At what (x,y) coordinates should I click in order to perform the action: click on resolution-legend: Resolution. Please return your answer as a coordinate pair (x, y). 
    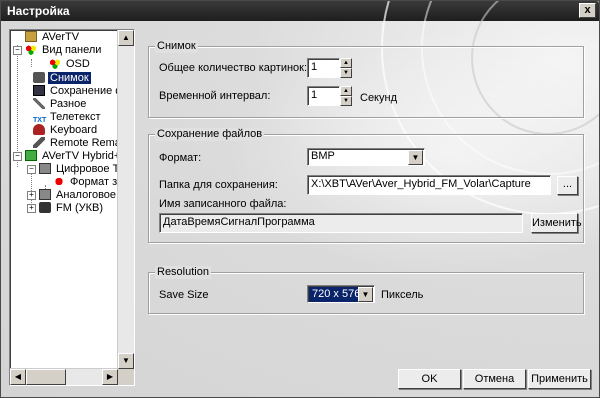
    Looking at the image, I should click on (183, 272).